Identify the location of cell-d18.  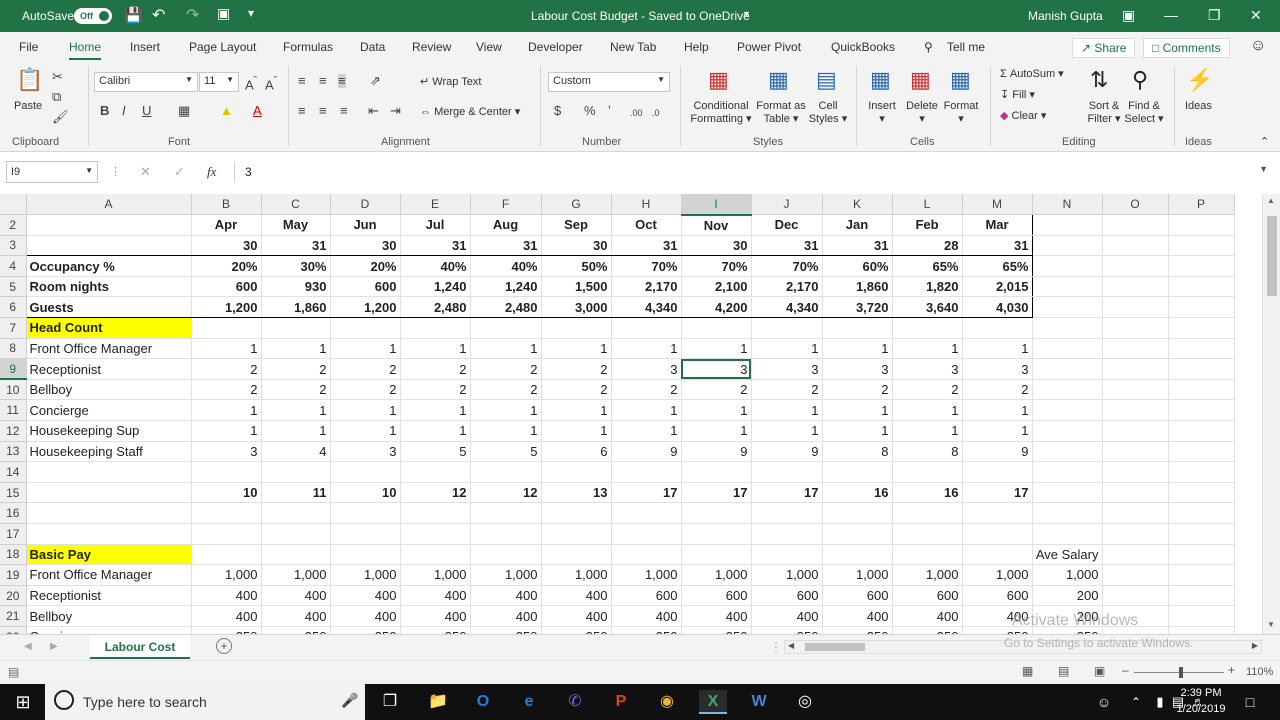
(365, 555).